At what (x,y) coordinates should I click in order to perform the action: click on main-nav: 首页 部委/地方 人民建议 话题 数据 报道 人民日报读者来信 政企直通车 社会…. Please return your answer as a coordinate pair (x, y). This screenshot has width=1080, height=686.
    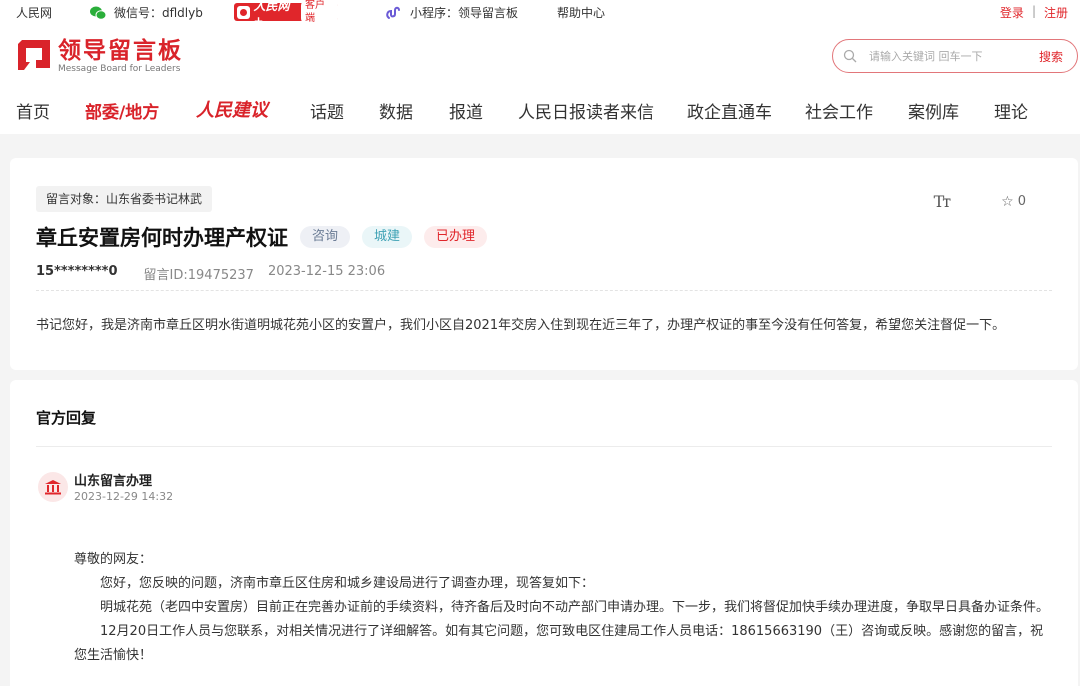
    Looking at the image, I should click on (540, 111).